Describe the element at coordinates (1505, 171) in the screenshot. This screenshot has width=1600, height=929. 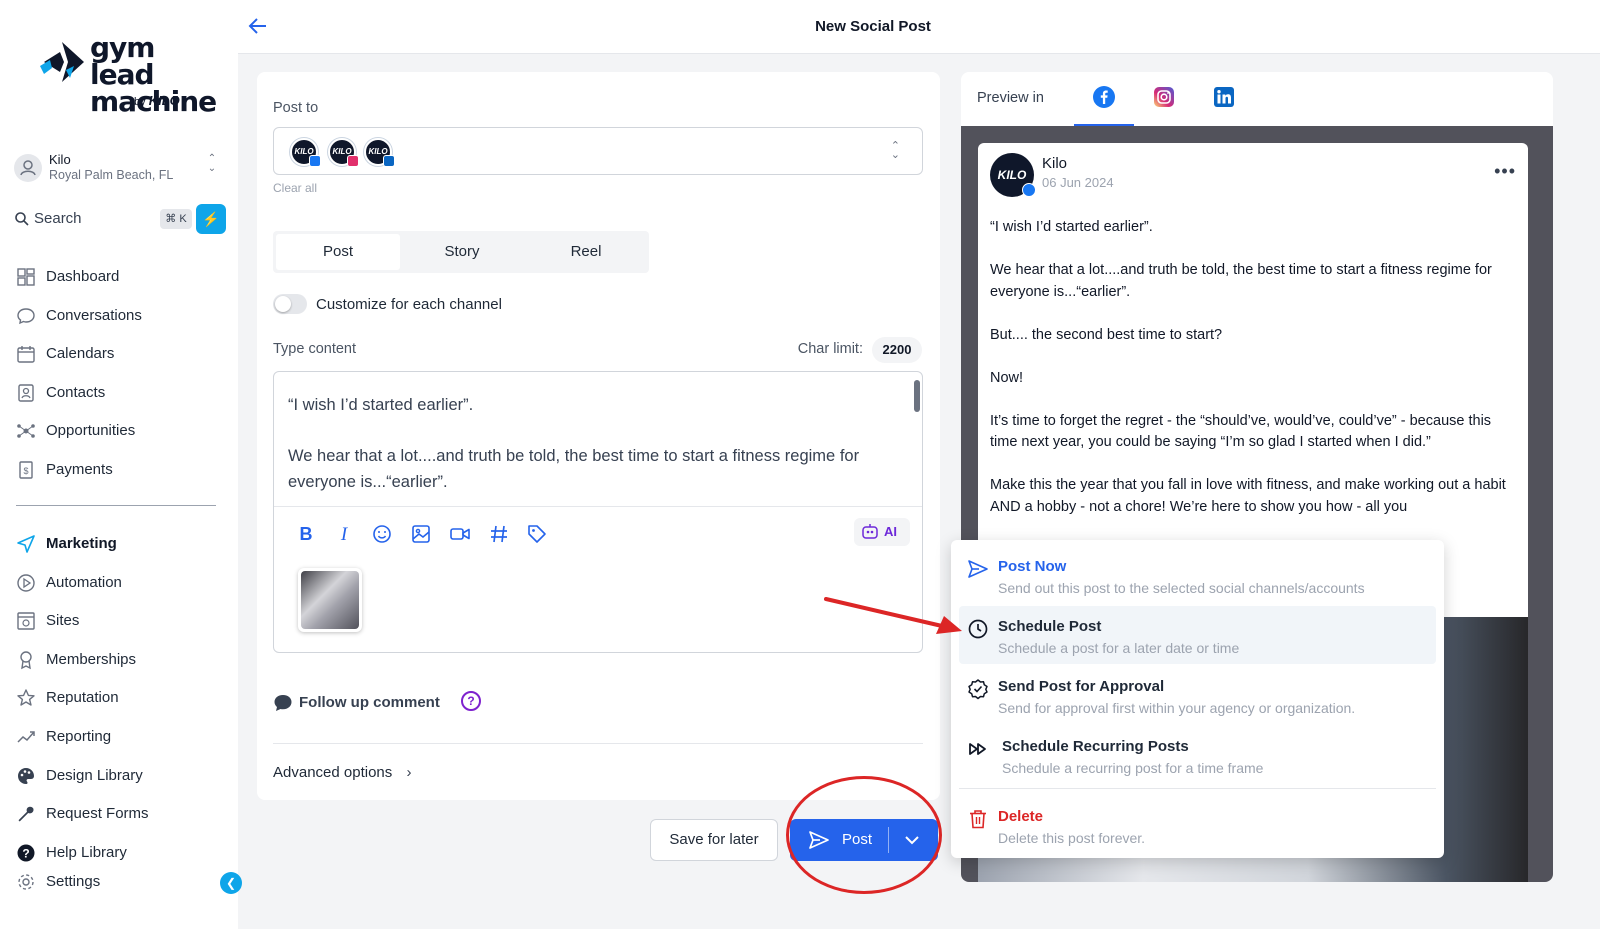
I see `more-options-icon: •••` at that location.